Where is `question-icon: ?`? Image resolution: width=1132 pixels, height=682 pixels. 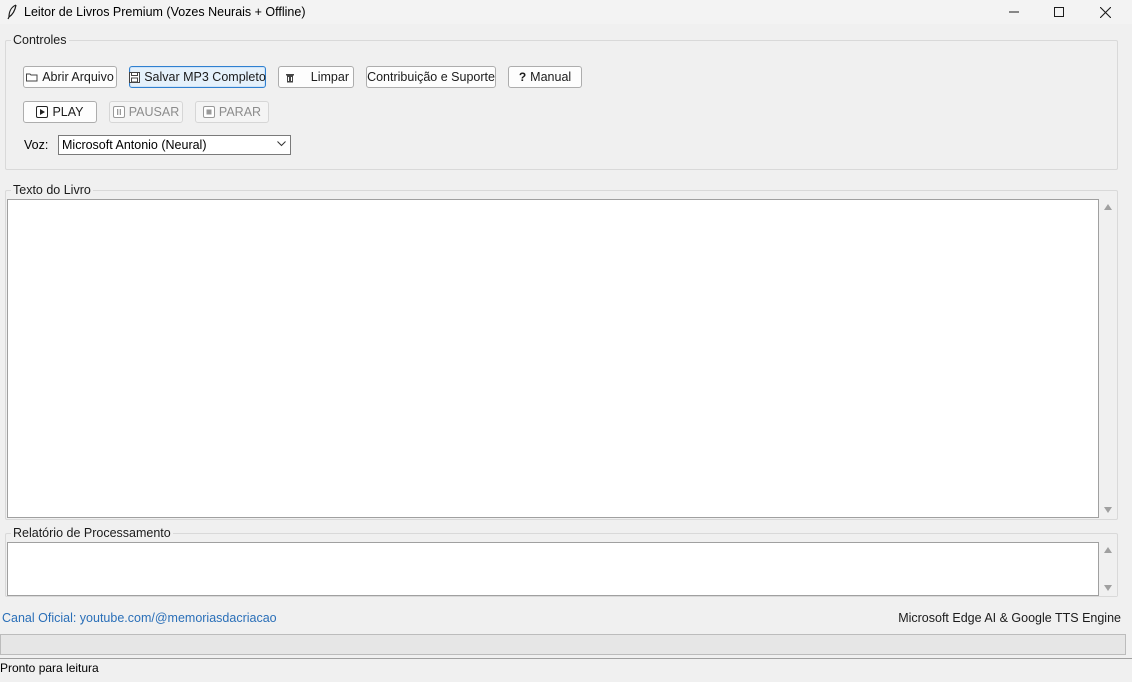 question-icon: ? is located at coordinates (522, 77).